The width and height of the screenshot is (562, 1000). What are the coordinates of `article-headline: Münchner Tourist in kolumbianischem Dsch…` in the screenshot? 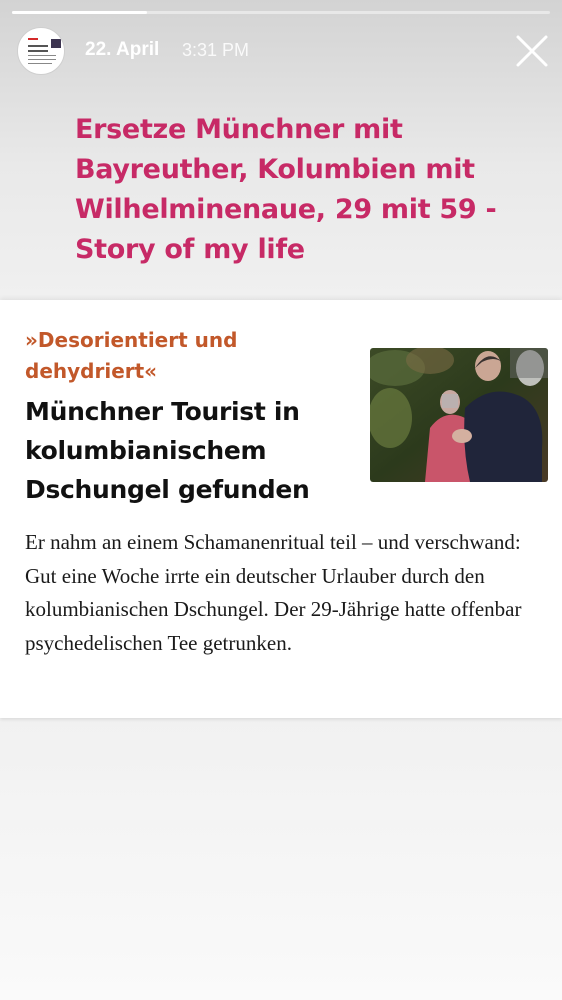 It's located at (167, 450).